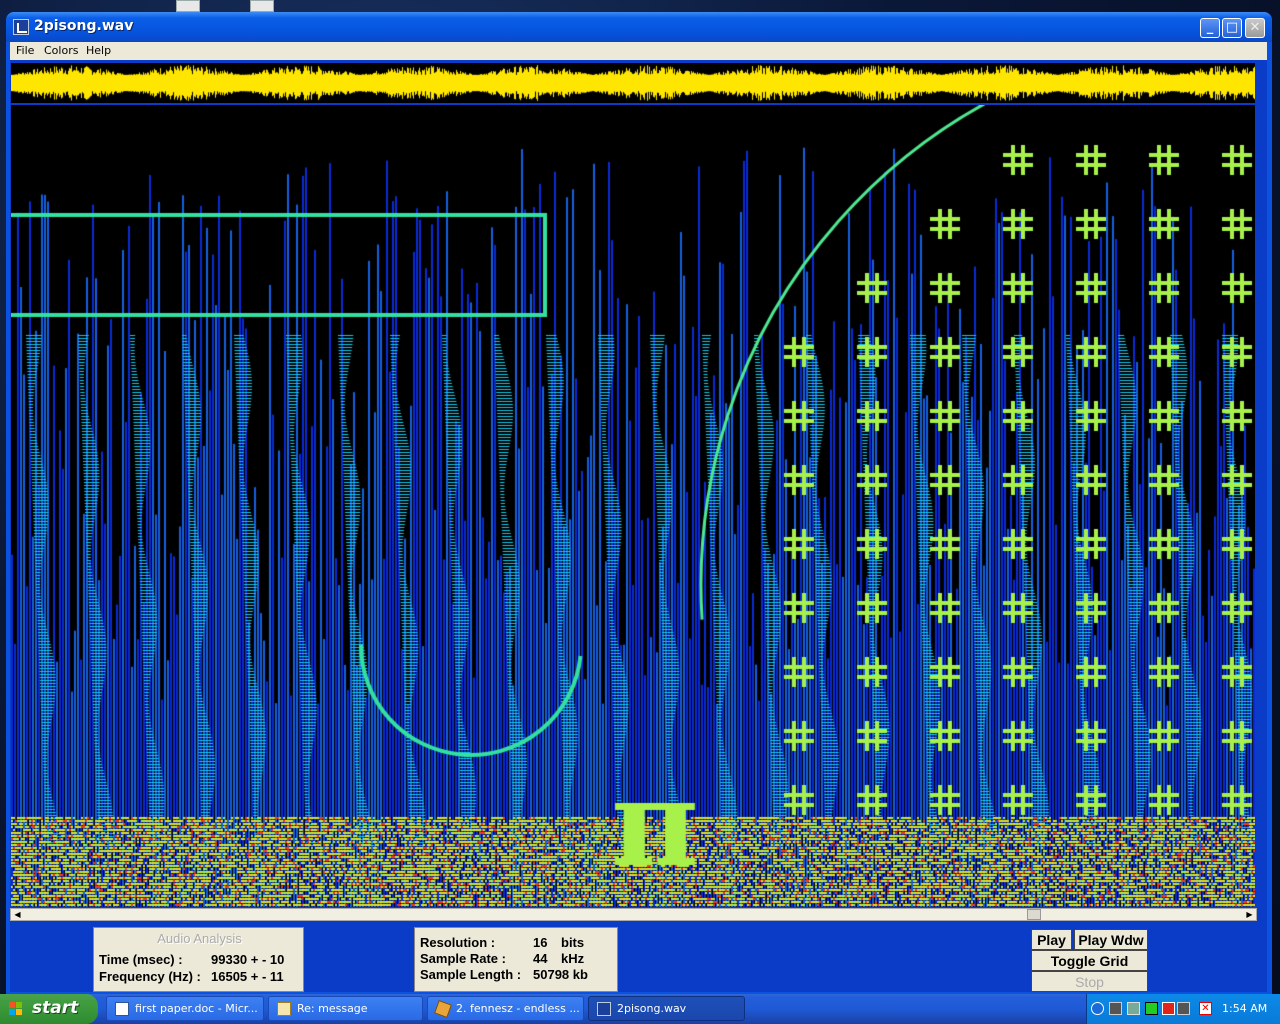 Image resolution: width=1280 pixels, height=1024 pixels. Describe the element at coordinates (284, 1009) in the screenshot. I see `mail-icon` at that location.